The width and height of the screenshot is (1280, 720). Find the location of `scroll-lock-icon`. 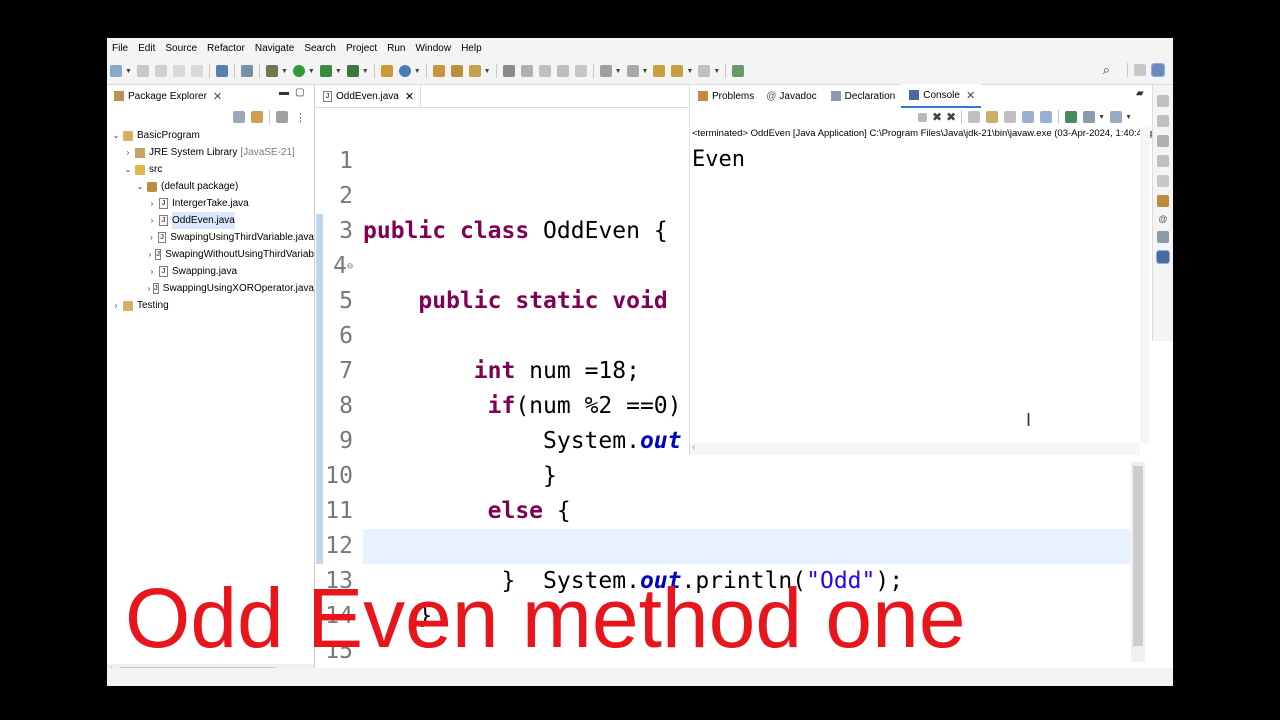

scroll-lock-icon is located at coordinates (992, 117).